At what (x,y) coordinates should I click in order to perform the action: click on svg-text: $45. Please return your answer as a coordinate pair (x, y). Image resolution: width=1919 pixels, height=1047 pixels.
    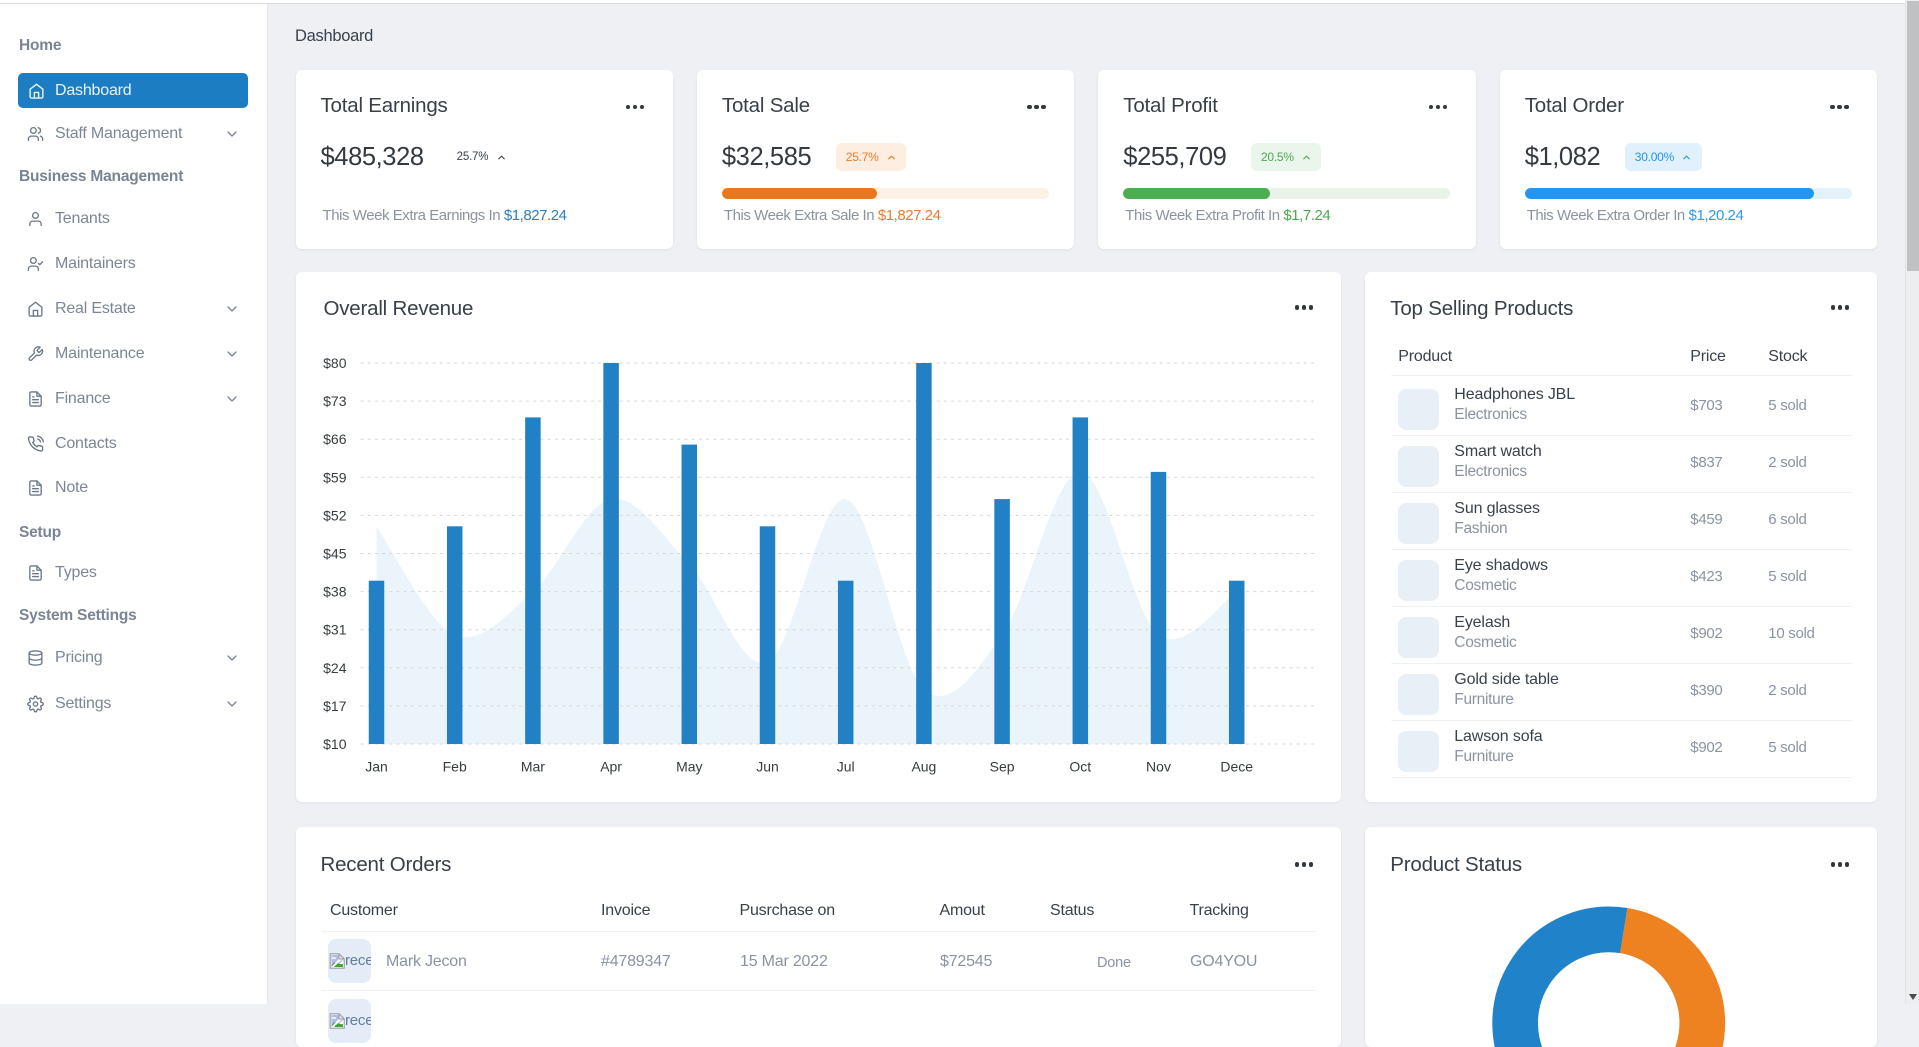
    Looking at the image, I should click on (335, 554).